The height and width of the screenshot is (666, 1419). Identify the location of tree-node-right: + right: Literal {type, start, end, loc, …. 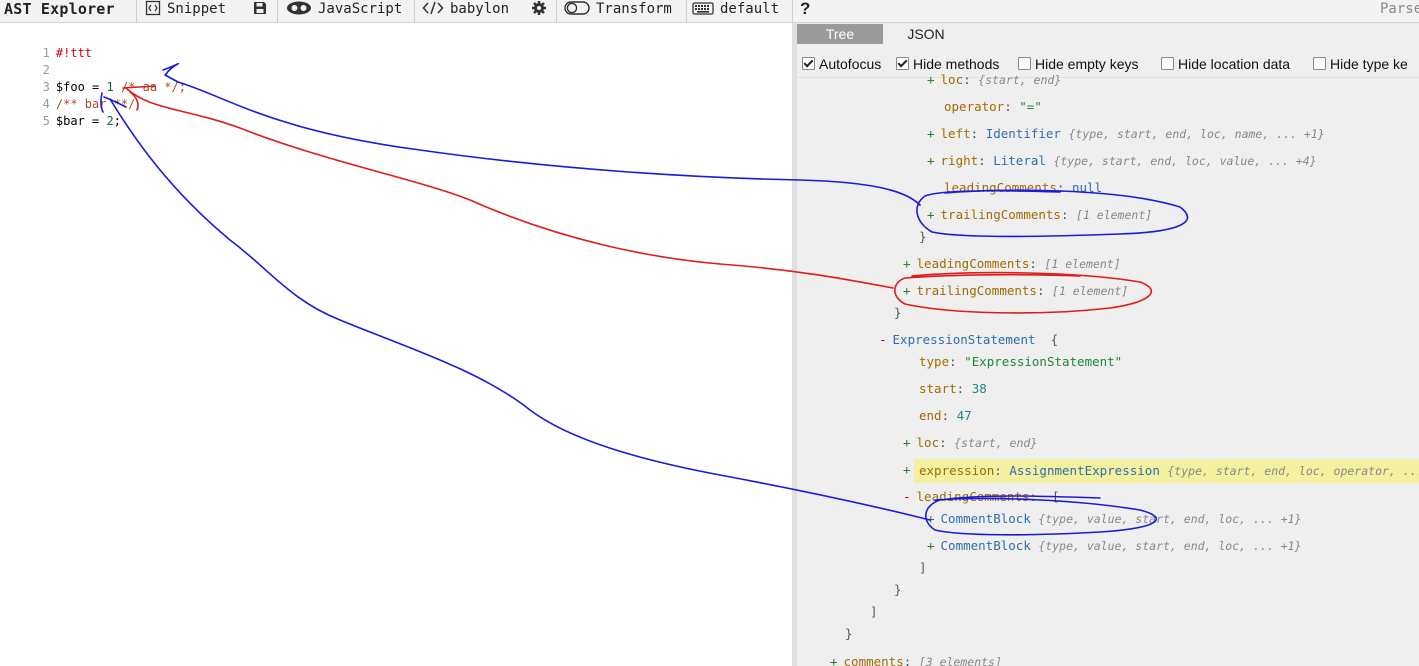
(1122, 161).